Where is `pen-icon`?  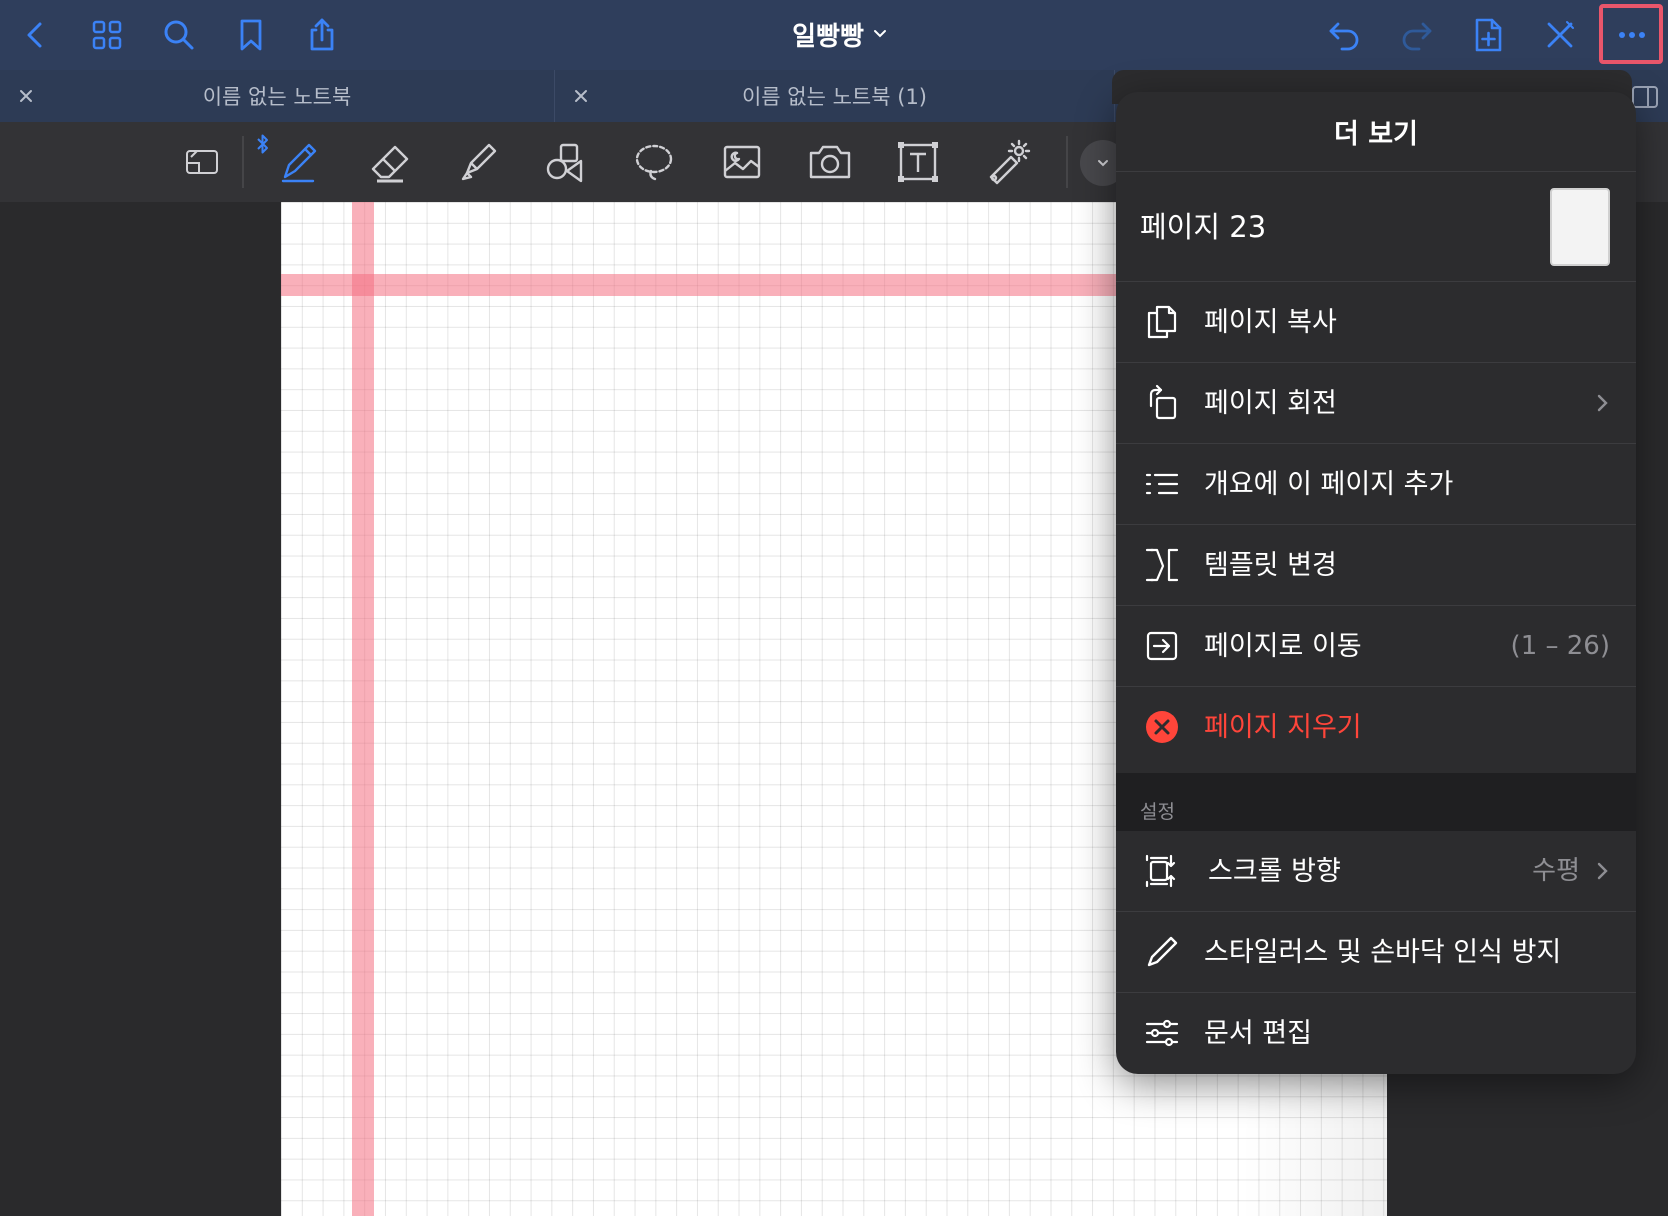
pen-icon is located at coordinates (298, 162).